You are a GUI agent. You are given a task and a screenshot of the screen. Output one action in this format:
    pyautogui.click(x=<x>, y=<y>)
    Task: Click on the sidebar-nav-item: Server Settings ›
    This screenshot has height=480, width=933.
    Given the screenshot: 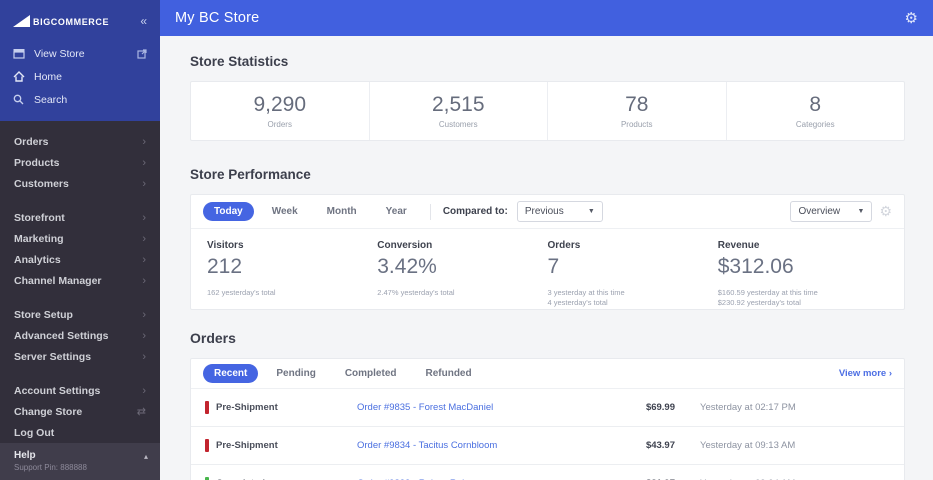 What is the action you would take?
    pyautogui.click(x=80, y=356)
    